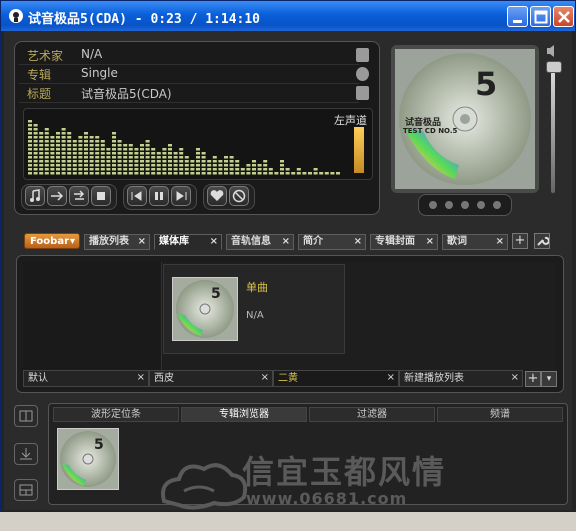  Describe the element at coordinates (188, 242) in the screenshot. I see `main-tab-2: 媒体库 ×` at that location.